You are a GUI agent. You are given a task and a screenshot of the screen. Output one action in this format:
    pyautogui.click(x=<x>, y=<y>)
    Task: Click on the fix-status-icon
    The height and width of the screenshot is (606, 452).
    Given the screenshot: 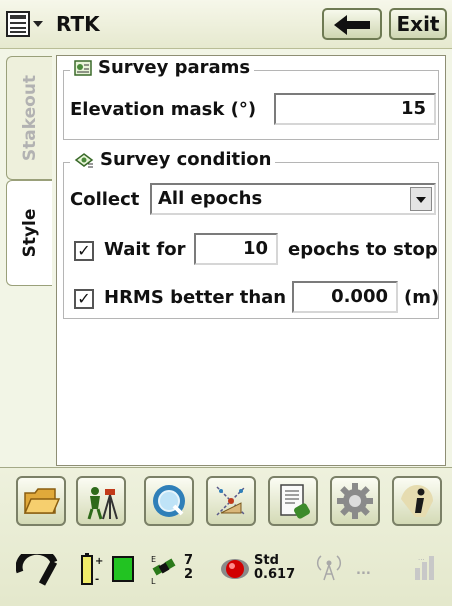 What is the action you would take?
    pyautogui.click(x=235, y=569)
    